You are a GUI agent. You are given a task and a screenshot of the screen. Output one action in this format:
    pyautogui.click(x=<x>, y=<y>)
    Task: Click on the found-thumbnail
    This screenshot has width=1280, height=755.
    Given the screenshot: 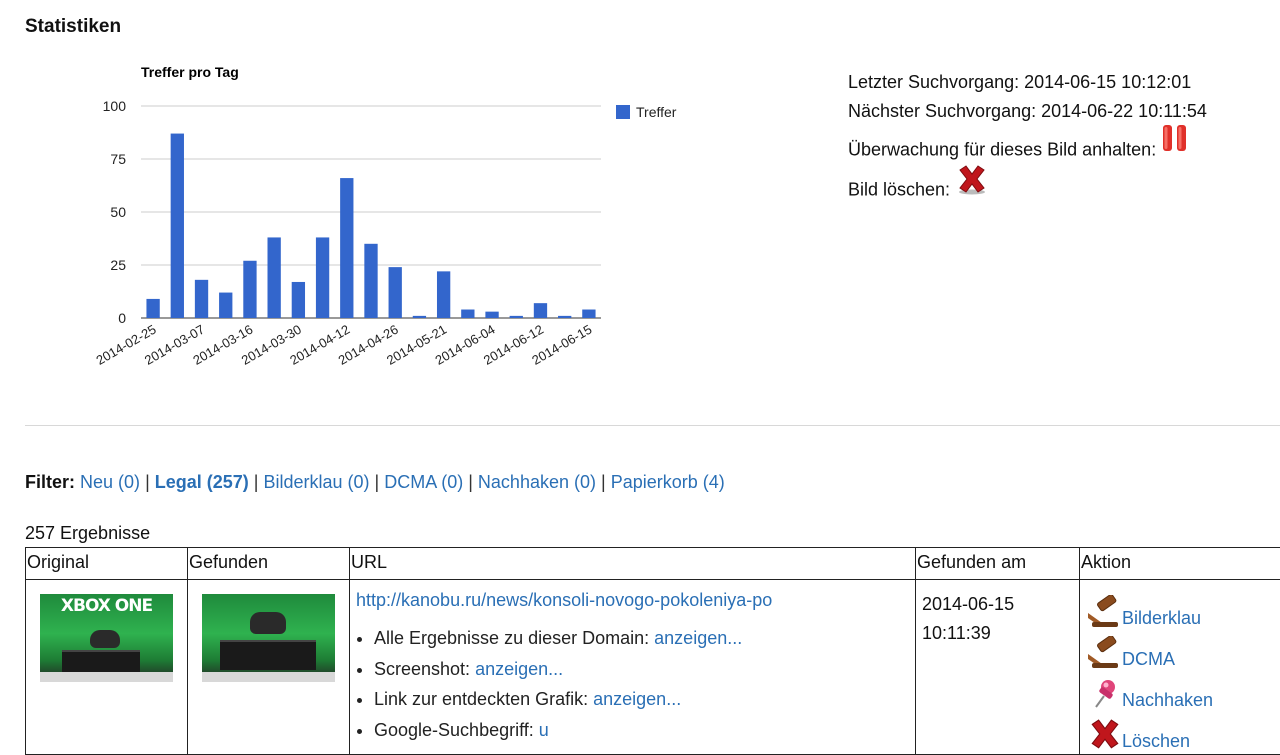 What is the action you would take?
    pyautogui.click(x=268, y=638)
    